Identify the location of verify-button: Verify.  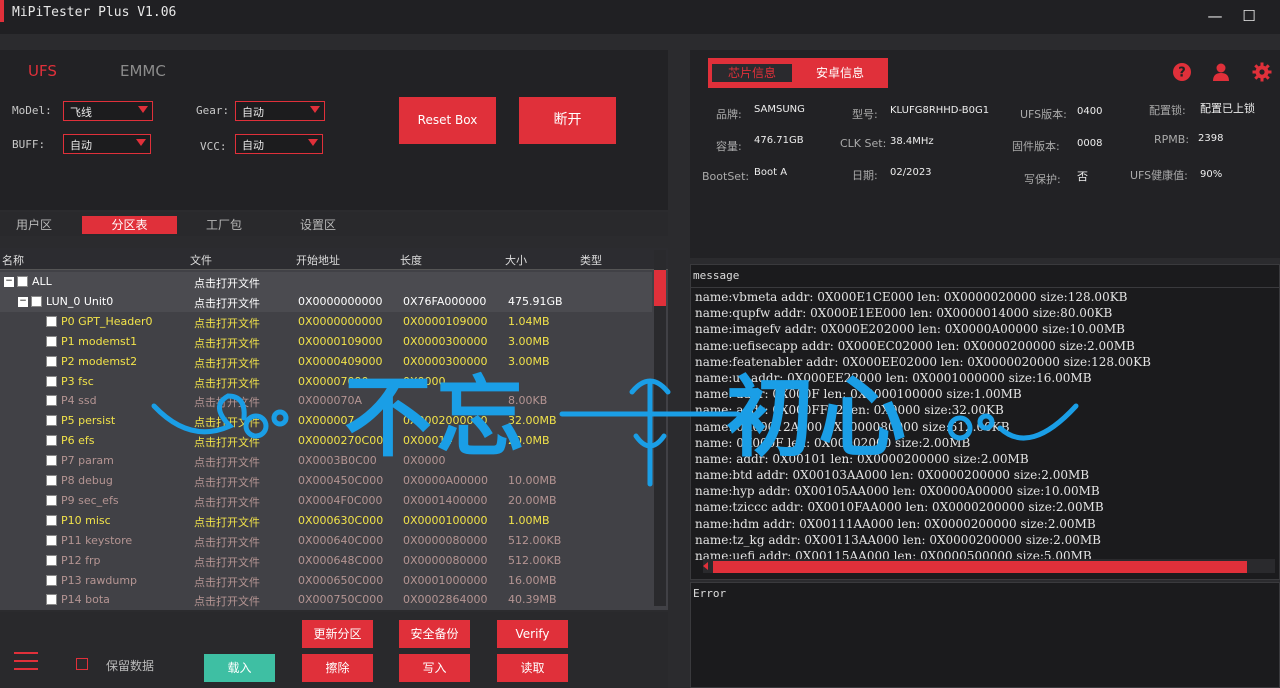
(532, 634).